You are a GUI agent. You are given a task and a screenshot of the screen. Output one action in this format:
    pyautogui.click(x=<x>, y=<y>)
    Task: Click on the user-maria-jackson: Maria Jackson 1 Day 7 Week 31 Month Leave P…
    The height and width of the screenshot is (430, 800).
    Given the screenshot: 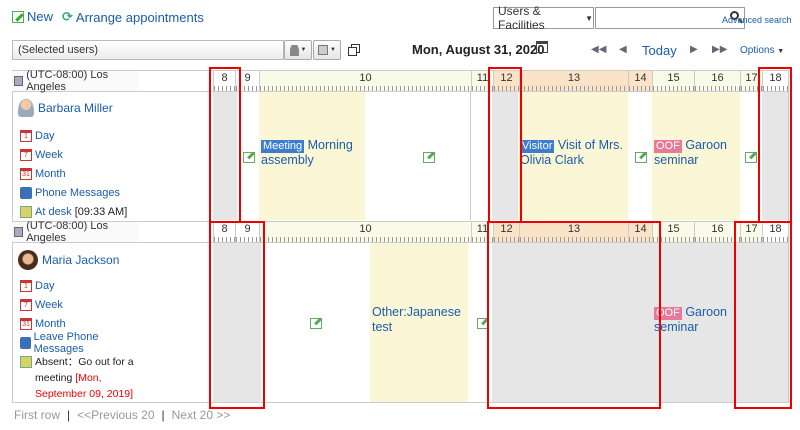 What is the action you would take?
    pyautogui.click(x=75, y=324)
    